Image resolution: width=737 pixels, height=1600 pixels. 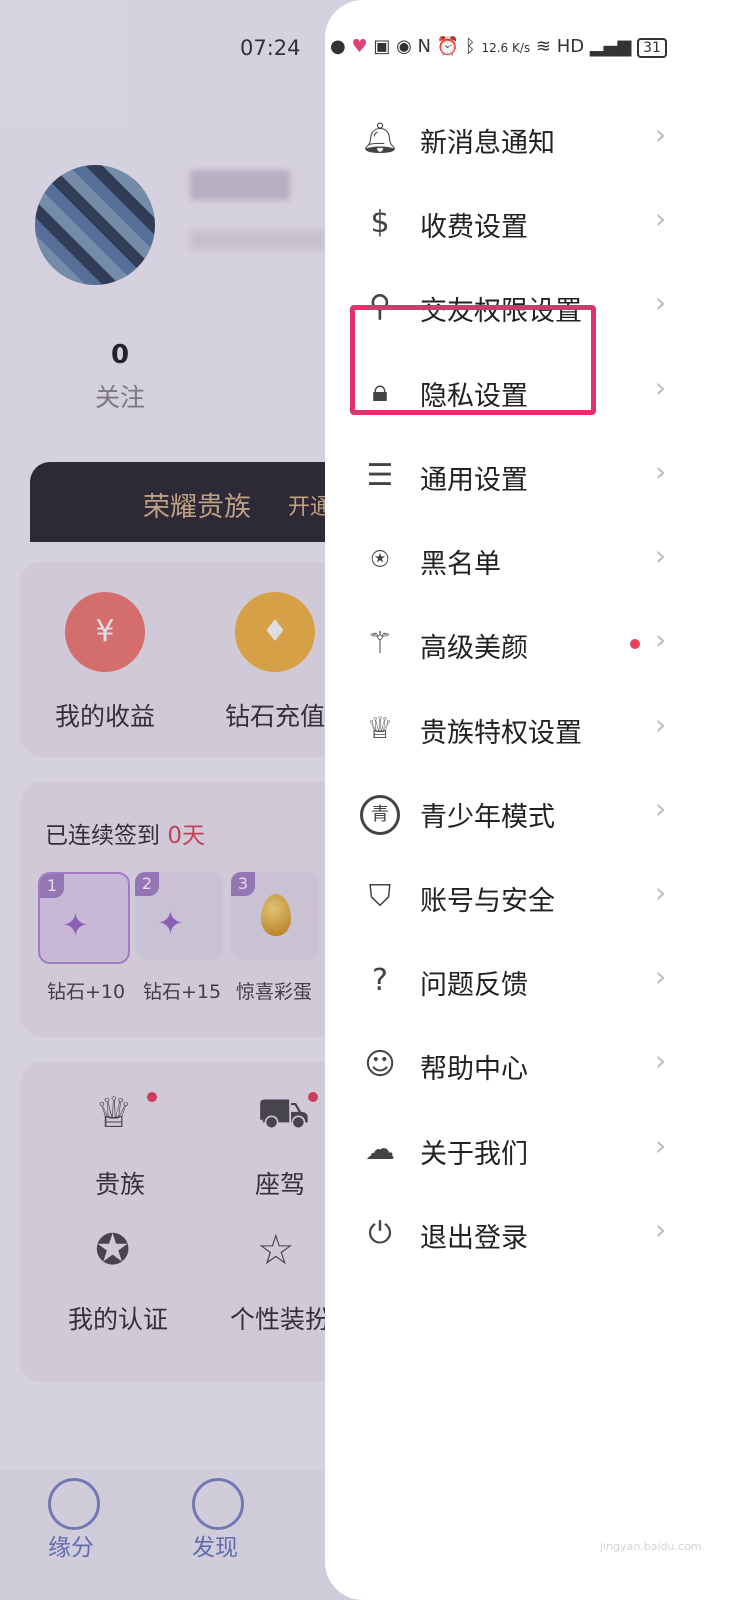 What do you see at coordinates (520, 560) in the screenshot?
I see `menu-item-blacklist: ⍟ 黑名单 ›` at bounding box center [520, 560].